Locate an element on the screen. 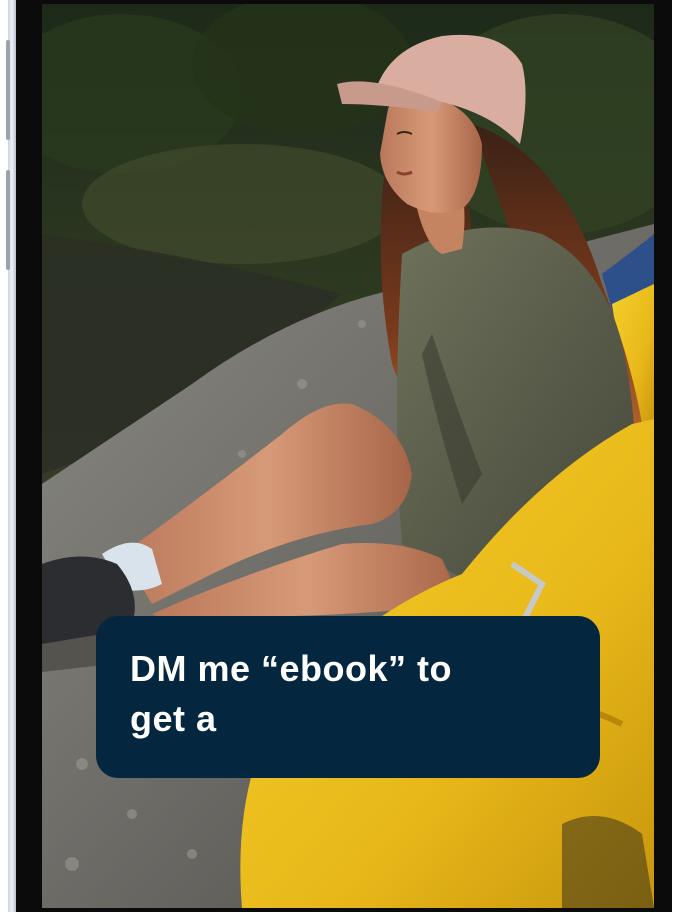 This screenshot has width=676, height=912. side-button-top is located at coordinates (8, 90).